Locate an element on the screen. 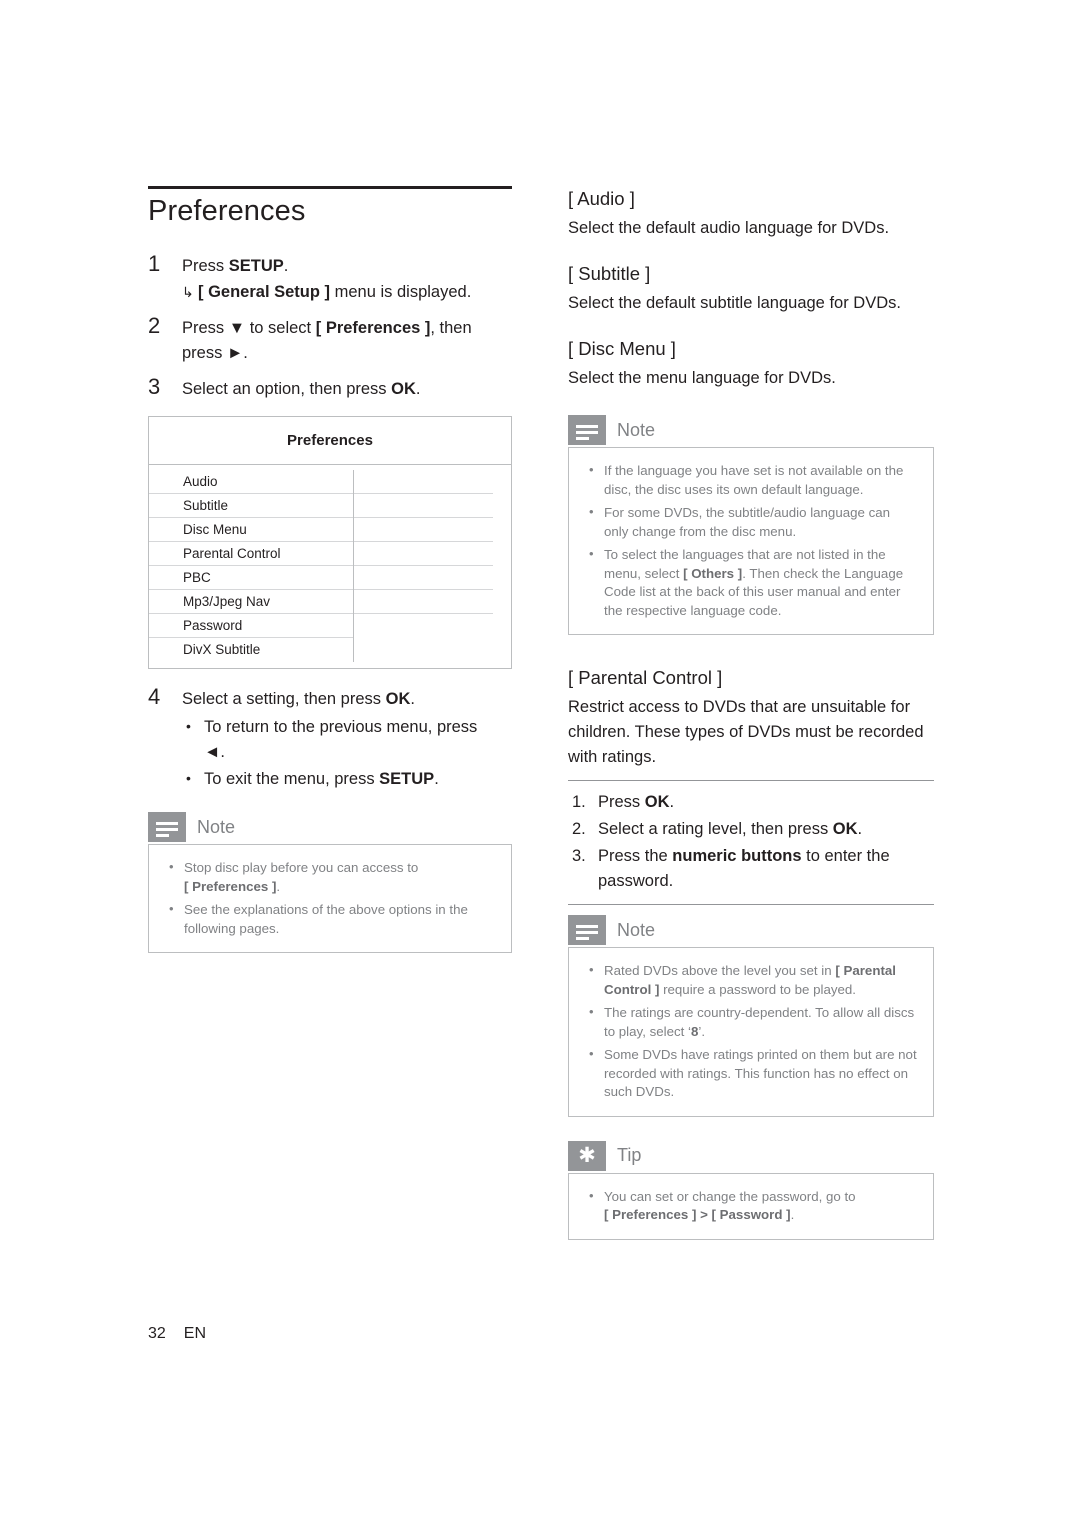 The image size is (1080, 1524). parental-step-1-c: . is located at coordinates (672, 802).